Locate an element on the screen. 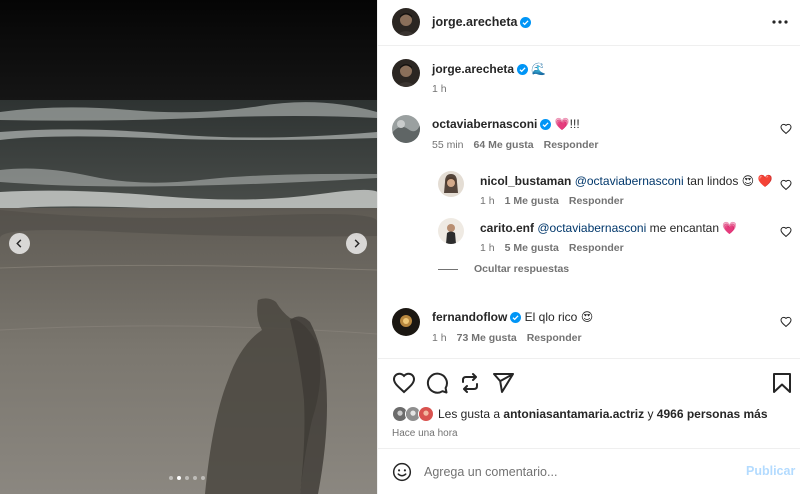 Image resolution: width=800 pixels, height=494 pixels. comment-likes: 73 Me gusta is located at coordinates (487, 338).